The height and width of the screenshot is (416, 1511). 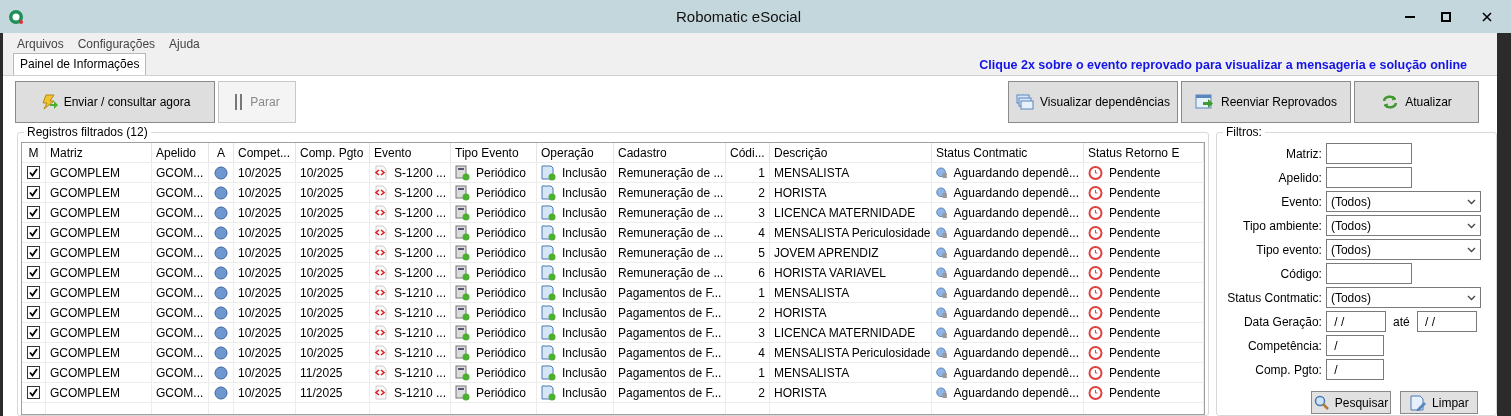 I want to click on check-icon, so click(x=33, y=172).